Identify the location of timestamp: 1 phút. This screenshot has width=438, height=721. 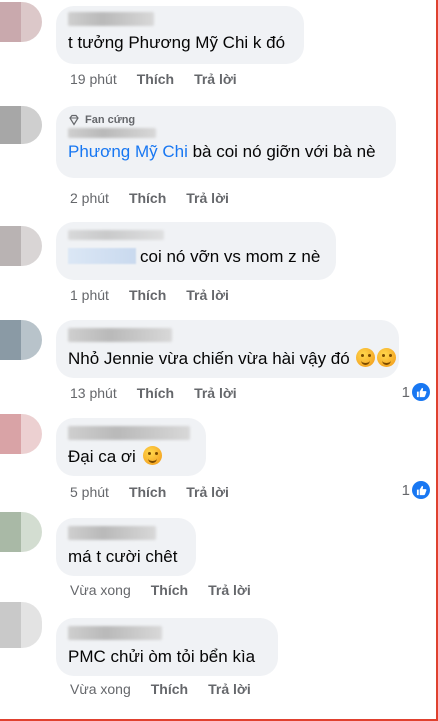
(89, 295).